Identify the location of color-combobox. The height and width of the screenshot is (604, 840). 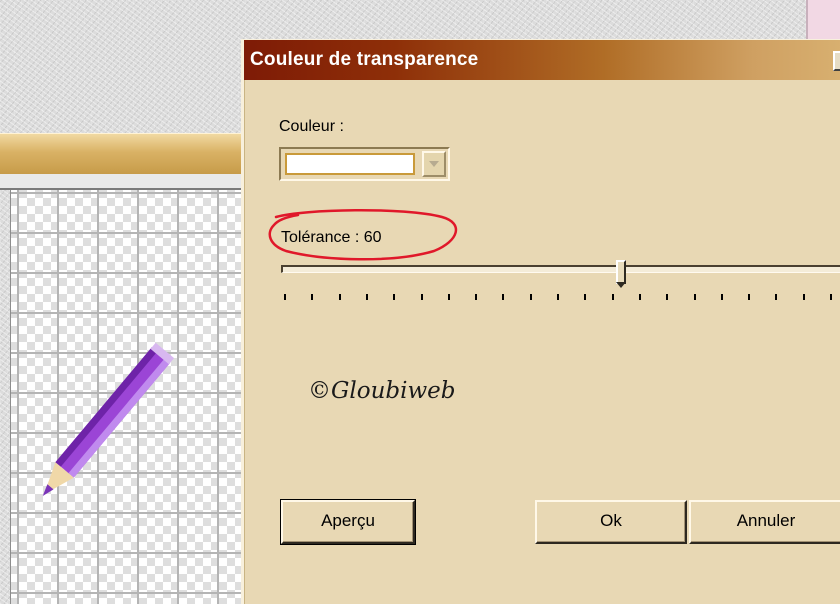
(364, 164).